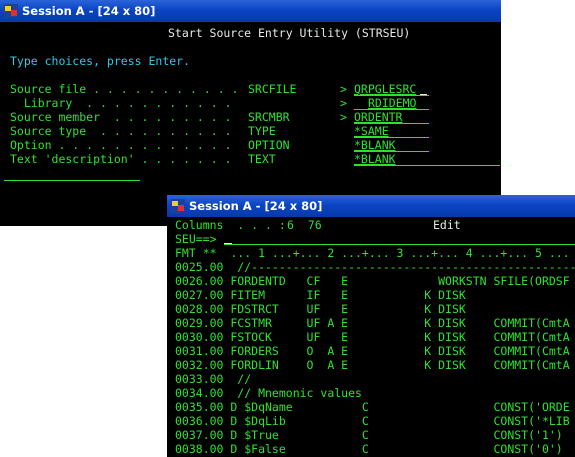 Image resolution: width=575 pixels, height=457 pixels. What do you see at coordinates (427, 165) in the screenshot?
I see `input-underline` at bounding box center [427, 165].